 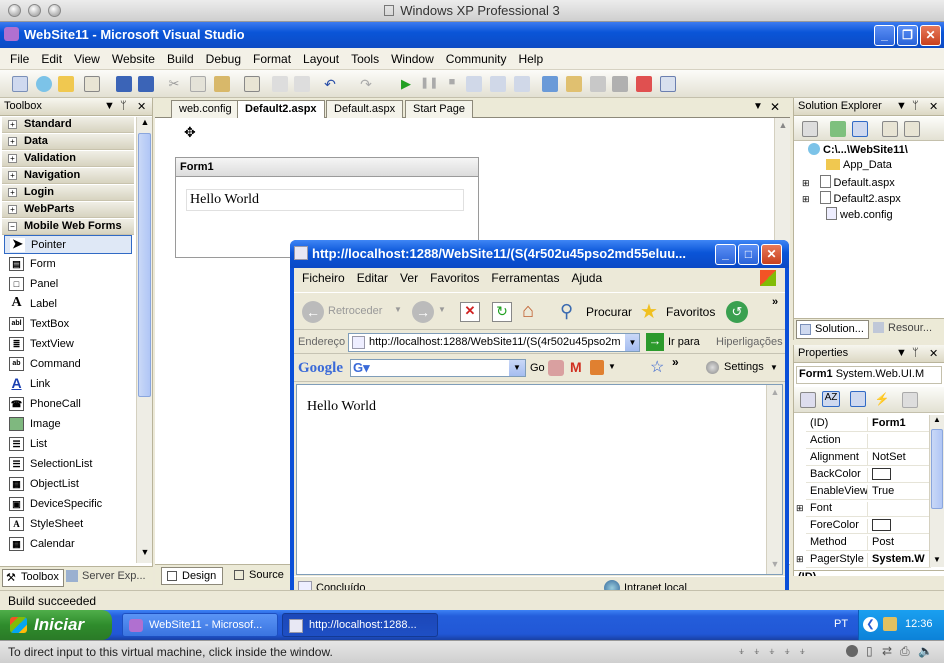 I want to click on pagerank-icon, so click(x=556, y=368).